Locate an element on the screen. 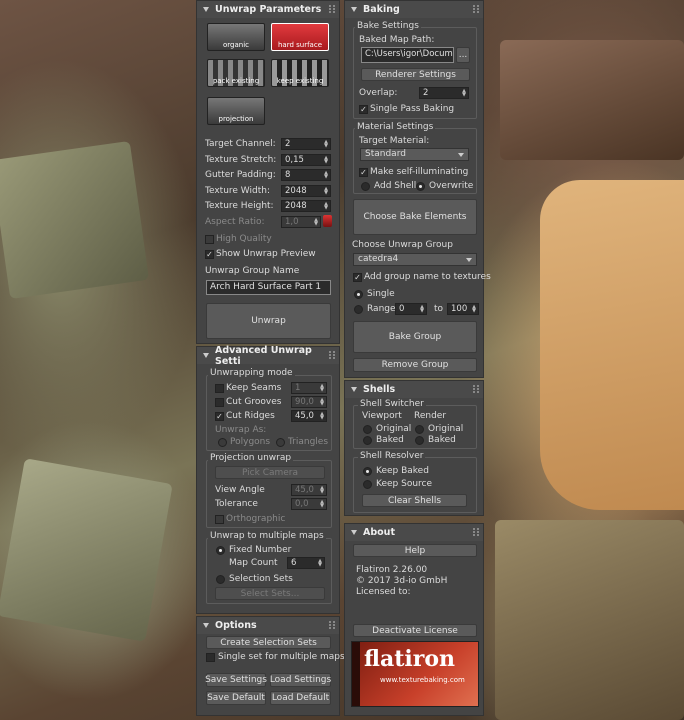 This screenshot has height=720, width=684. cut-grooves-spinner: 90,0 ▲ ▼ is located at coordinates (309, 402).